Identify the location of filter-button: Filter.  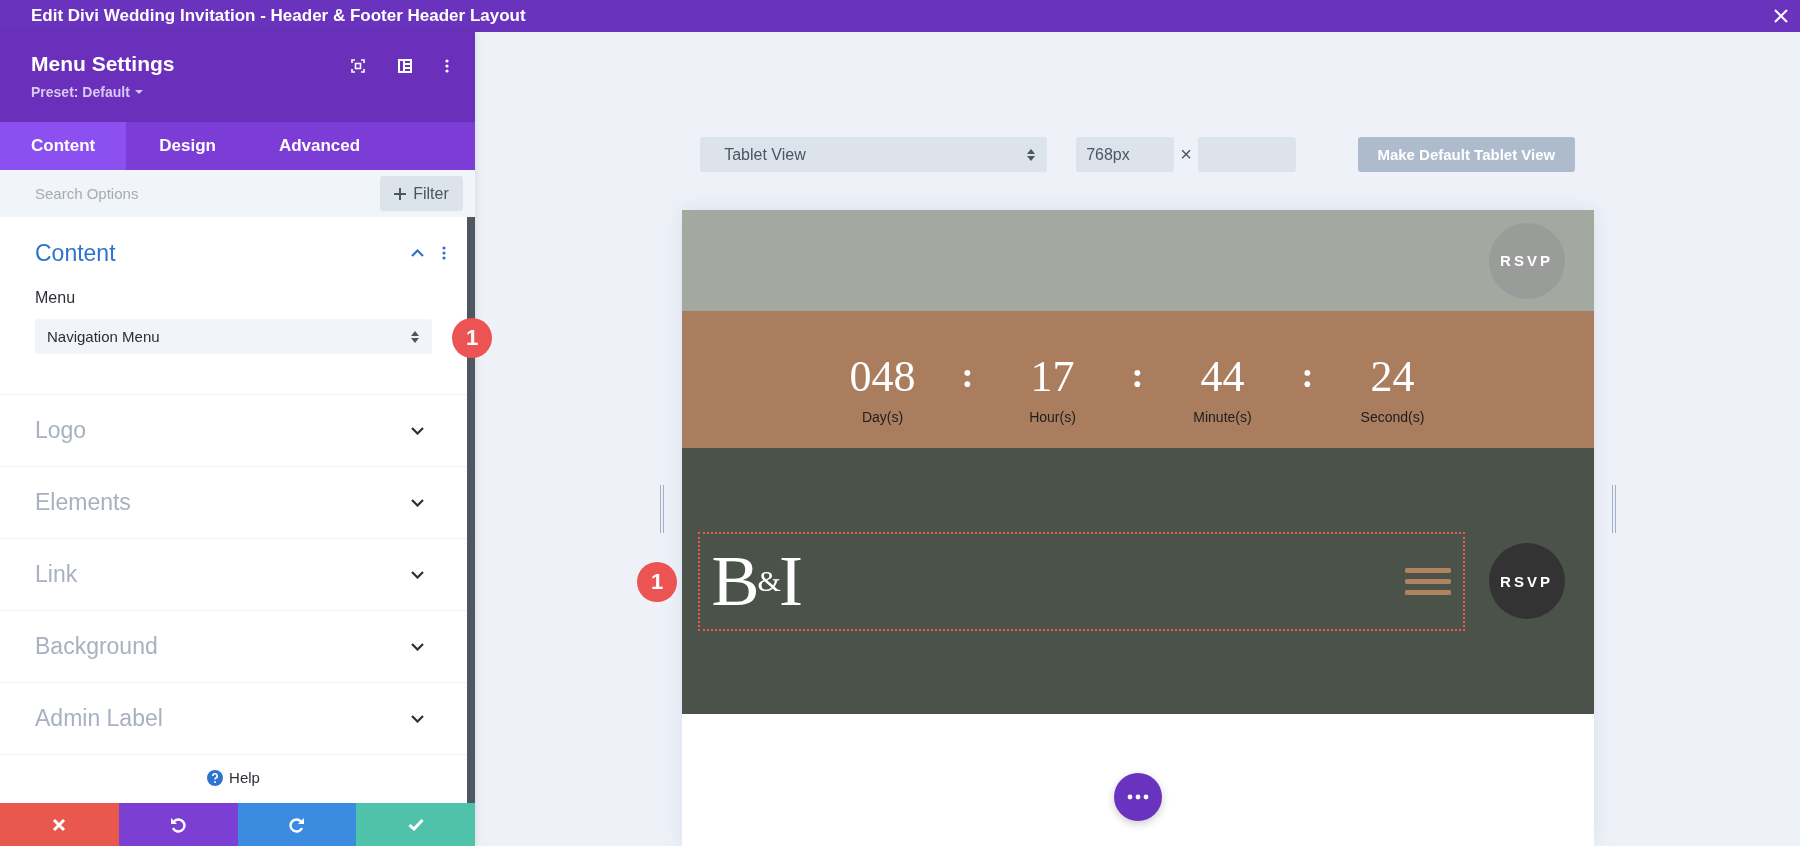
(421, 193).